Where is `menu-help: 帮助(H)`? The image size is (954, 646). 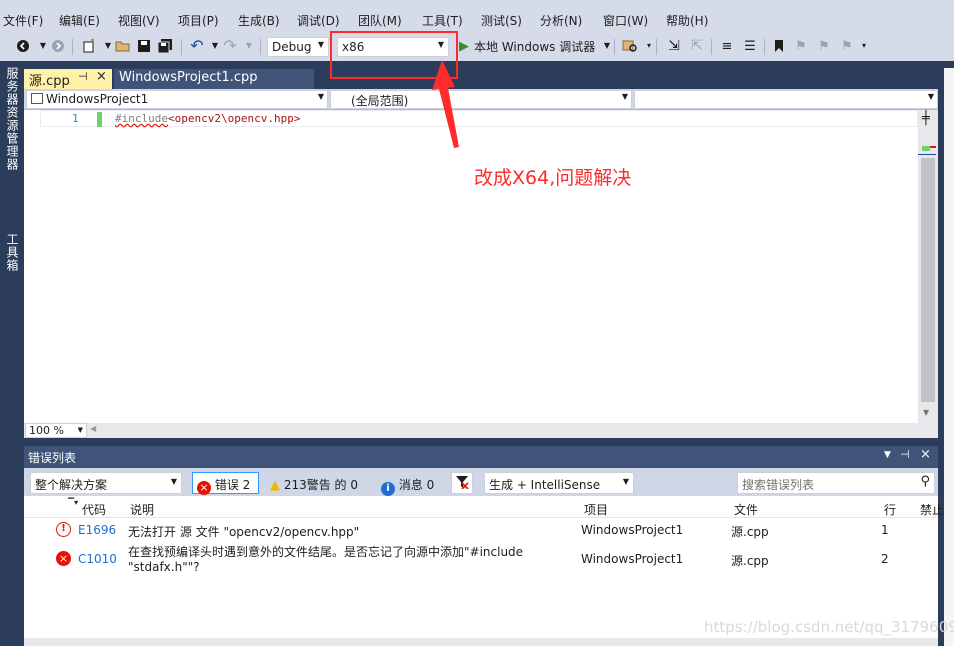 menu-help: 帮助(H) is located at coordinates (687, 20).